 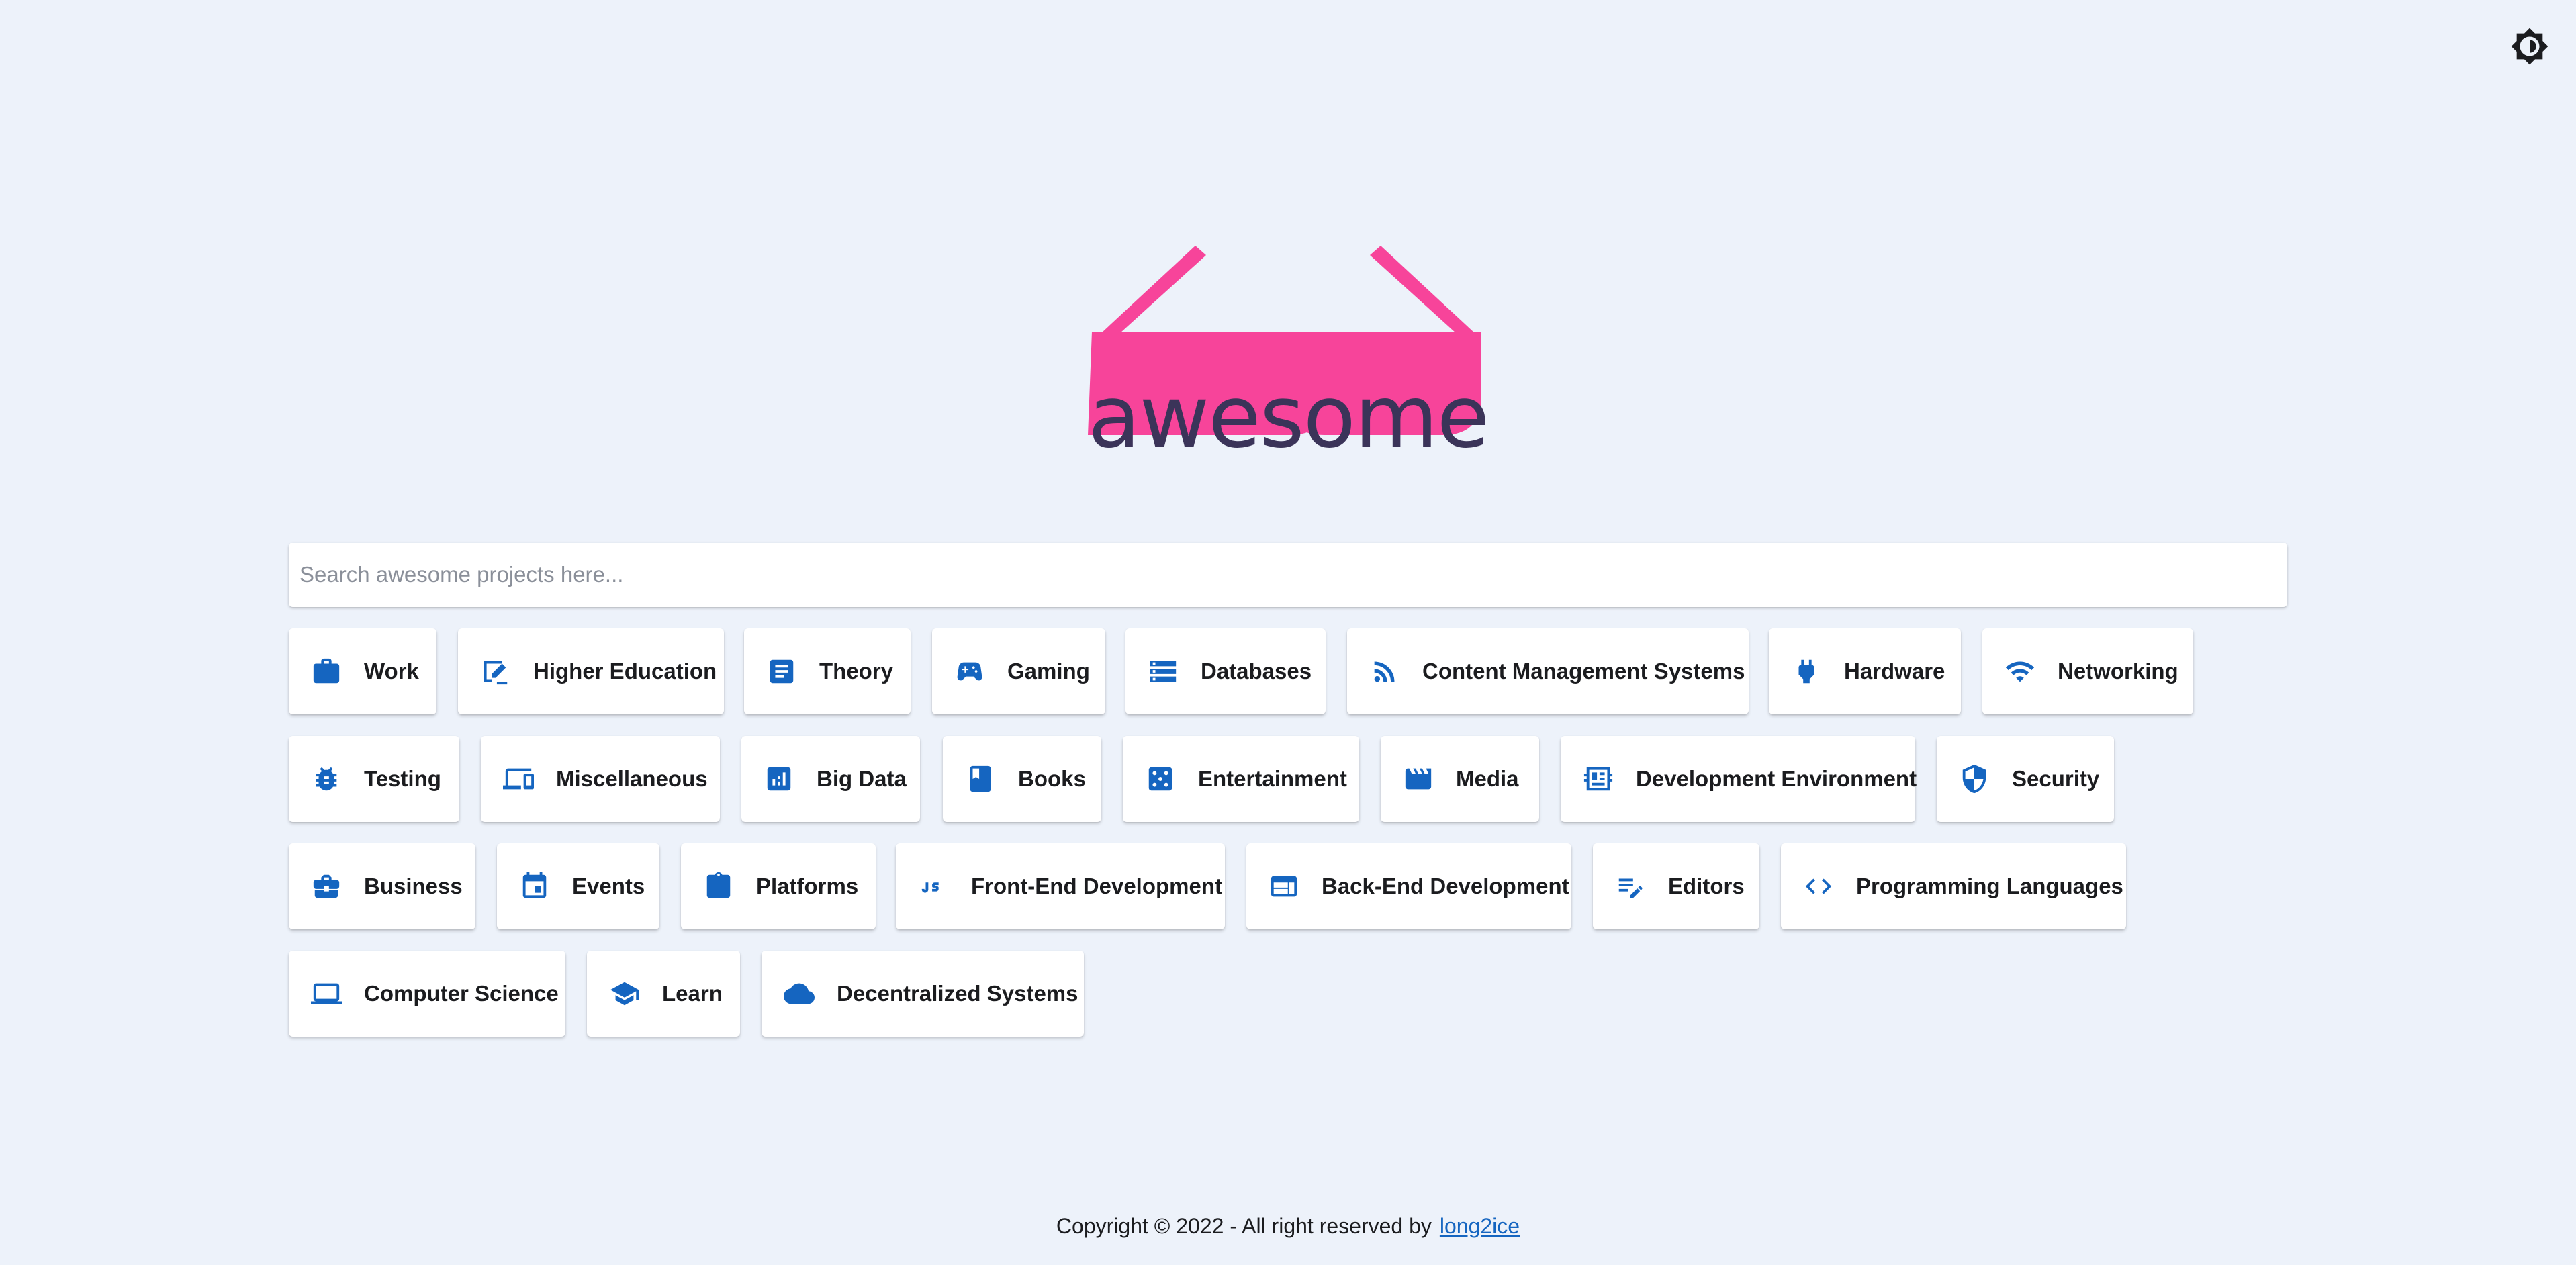 What do you see at coordinates (608, 886) in the screenshot?
I see `category-label: Events` at bounding box center [608, 886].